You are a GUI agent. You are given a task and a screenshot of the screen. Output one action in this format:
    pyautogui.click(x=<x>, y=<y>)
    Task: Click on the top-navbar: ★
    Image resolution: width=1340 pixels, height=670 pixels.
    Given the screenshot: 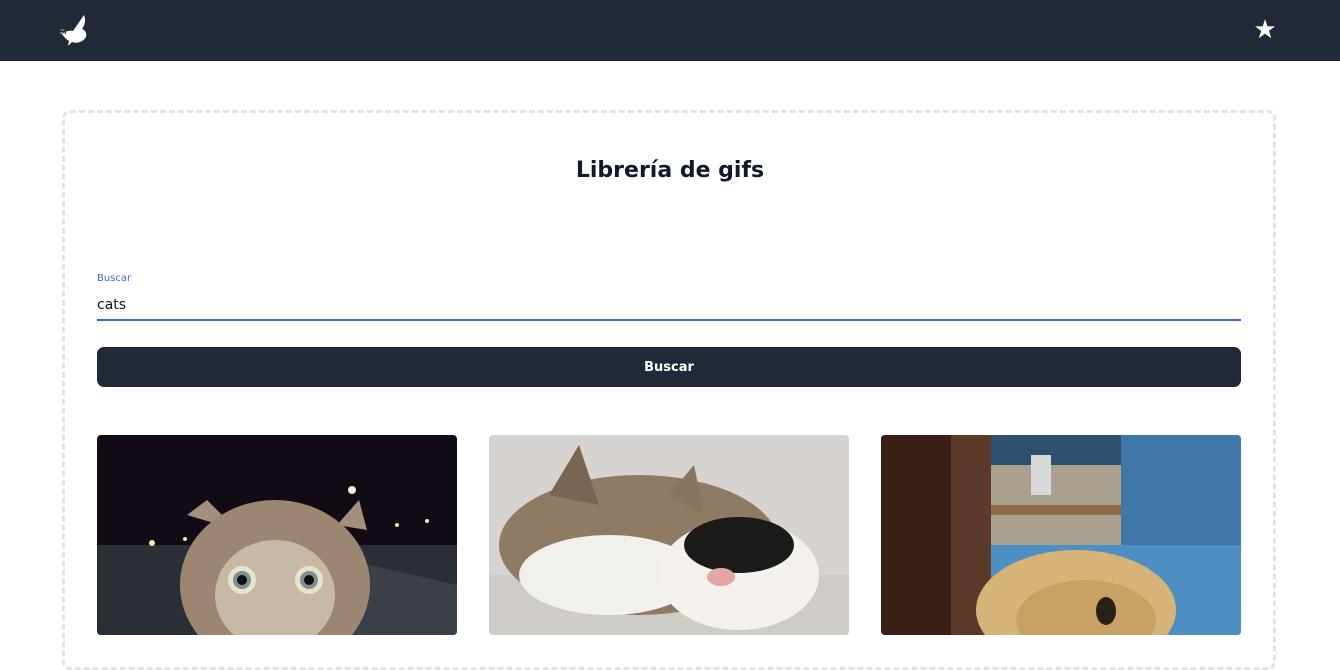 What is the action you would take?
    pyautogui.click(x=670, y=30)
    